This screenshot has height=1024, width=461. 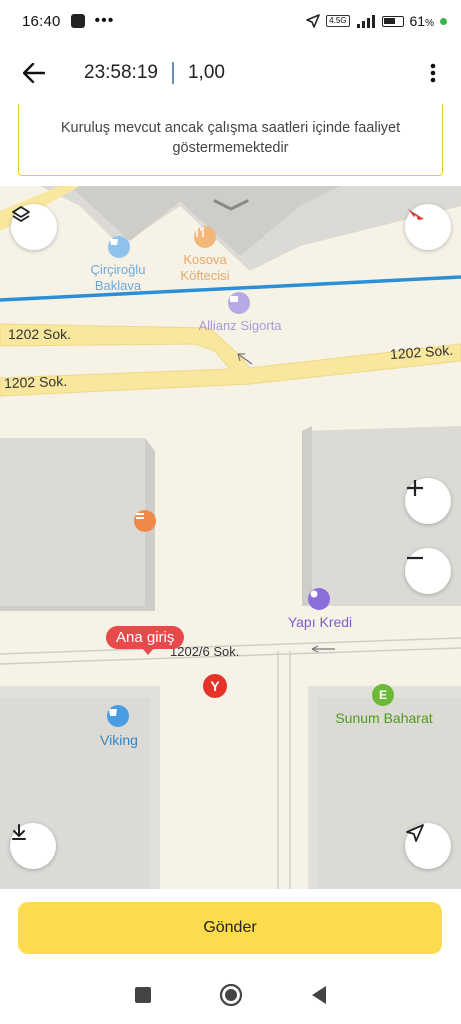 What do you see at coordinates (240, 326) in the screenshot?
I see `poi-allianz: Allianz Sigorta` at bounding box center [240, 326].